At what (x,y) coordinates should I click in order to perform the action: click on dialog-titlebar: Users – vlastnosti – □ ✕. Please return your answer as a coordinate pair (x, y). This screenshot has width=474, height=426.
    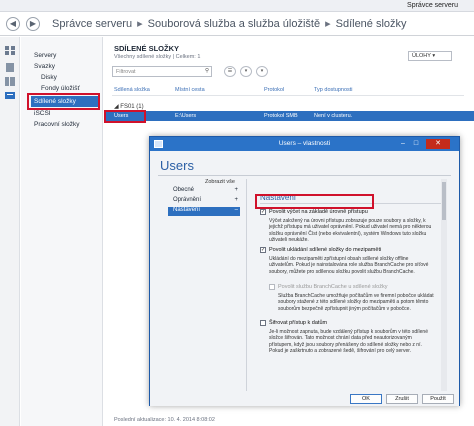
    Looking at the image, I should click on (304, 144).